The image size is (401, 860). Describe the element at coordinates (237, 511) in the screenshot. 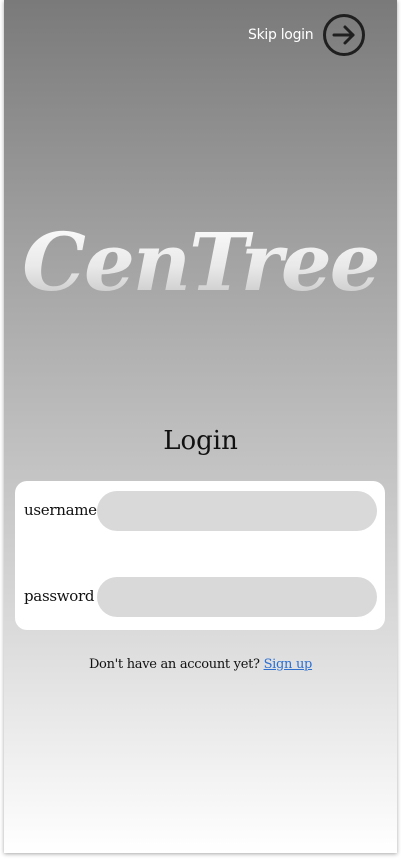

I see `username-input` at that location.